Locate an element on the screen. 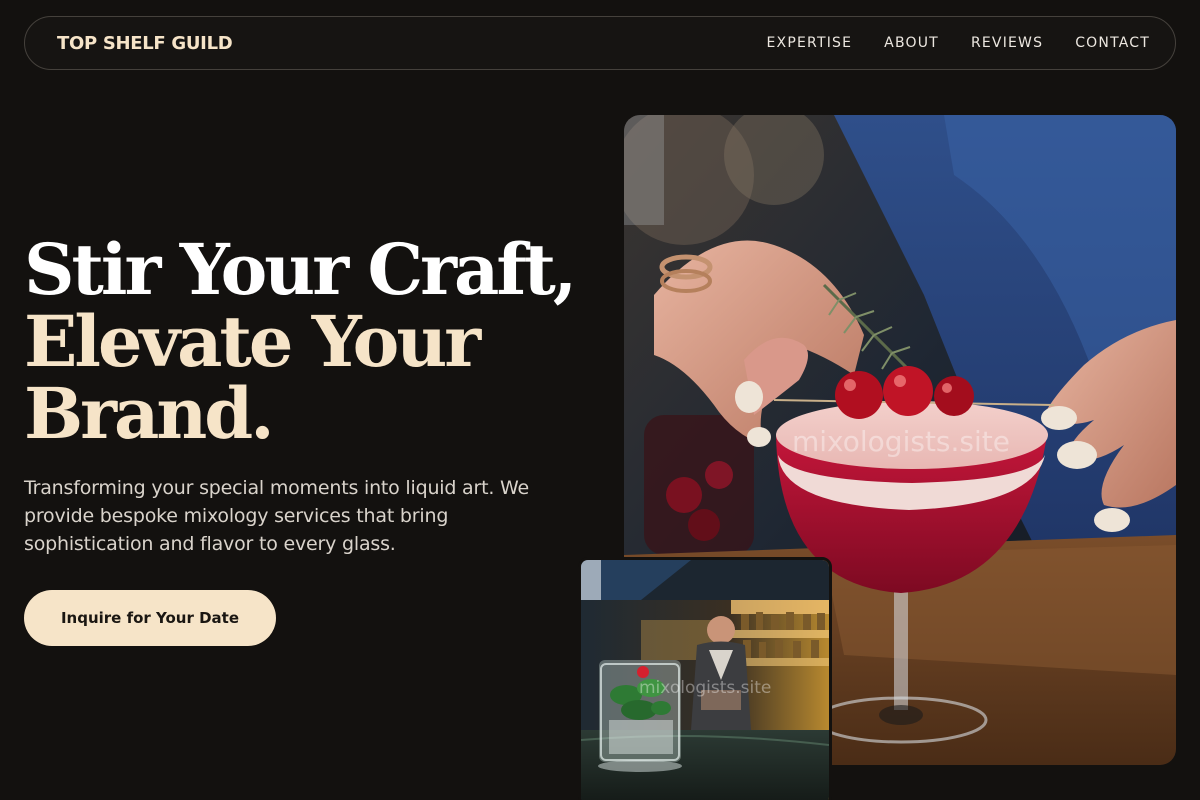  hero-photo-bar: mixologists.site is located at coordinates (705, 678).